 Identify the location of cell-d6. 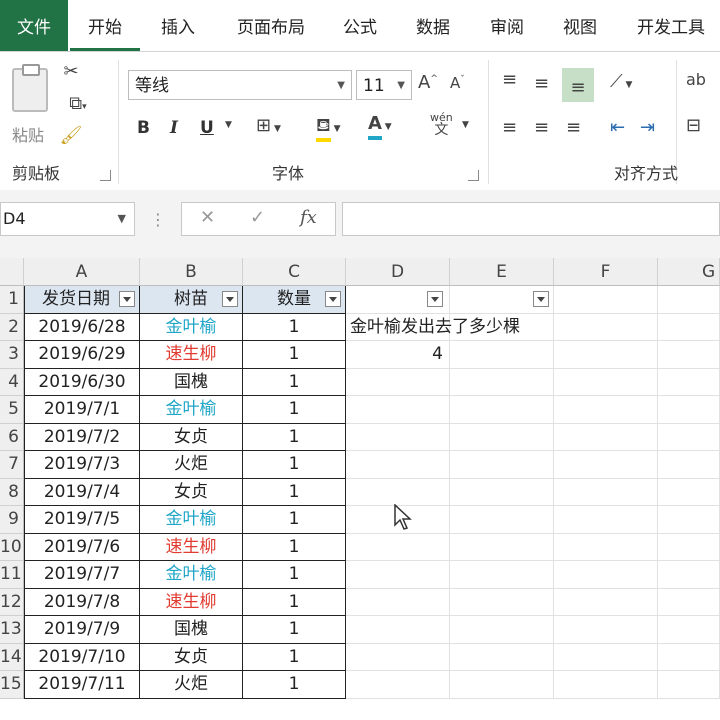
(398, 437).